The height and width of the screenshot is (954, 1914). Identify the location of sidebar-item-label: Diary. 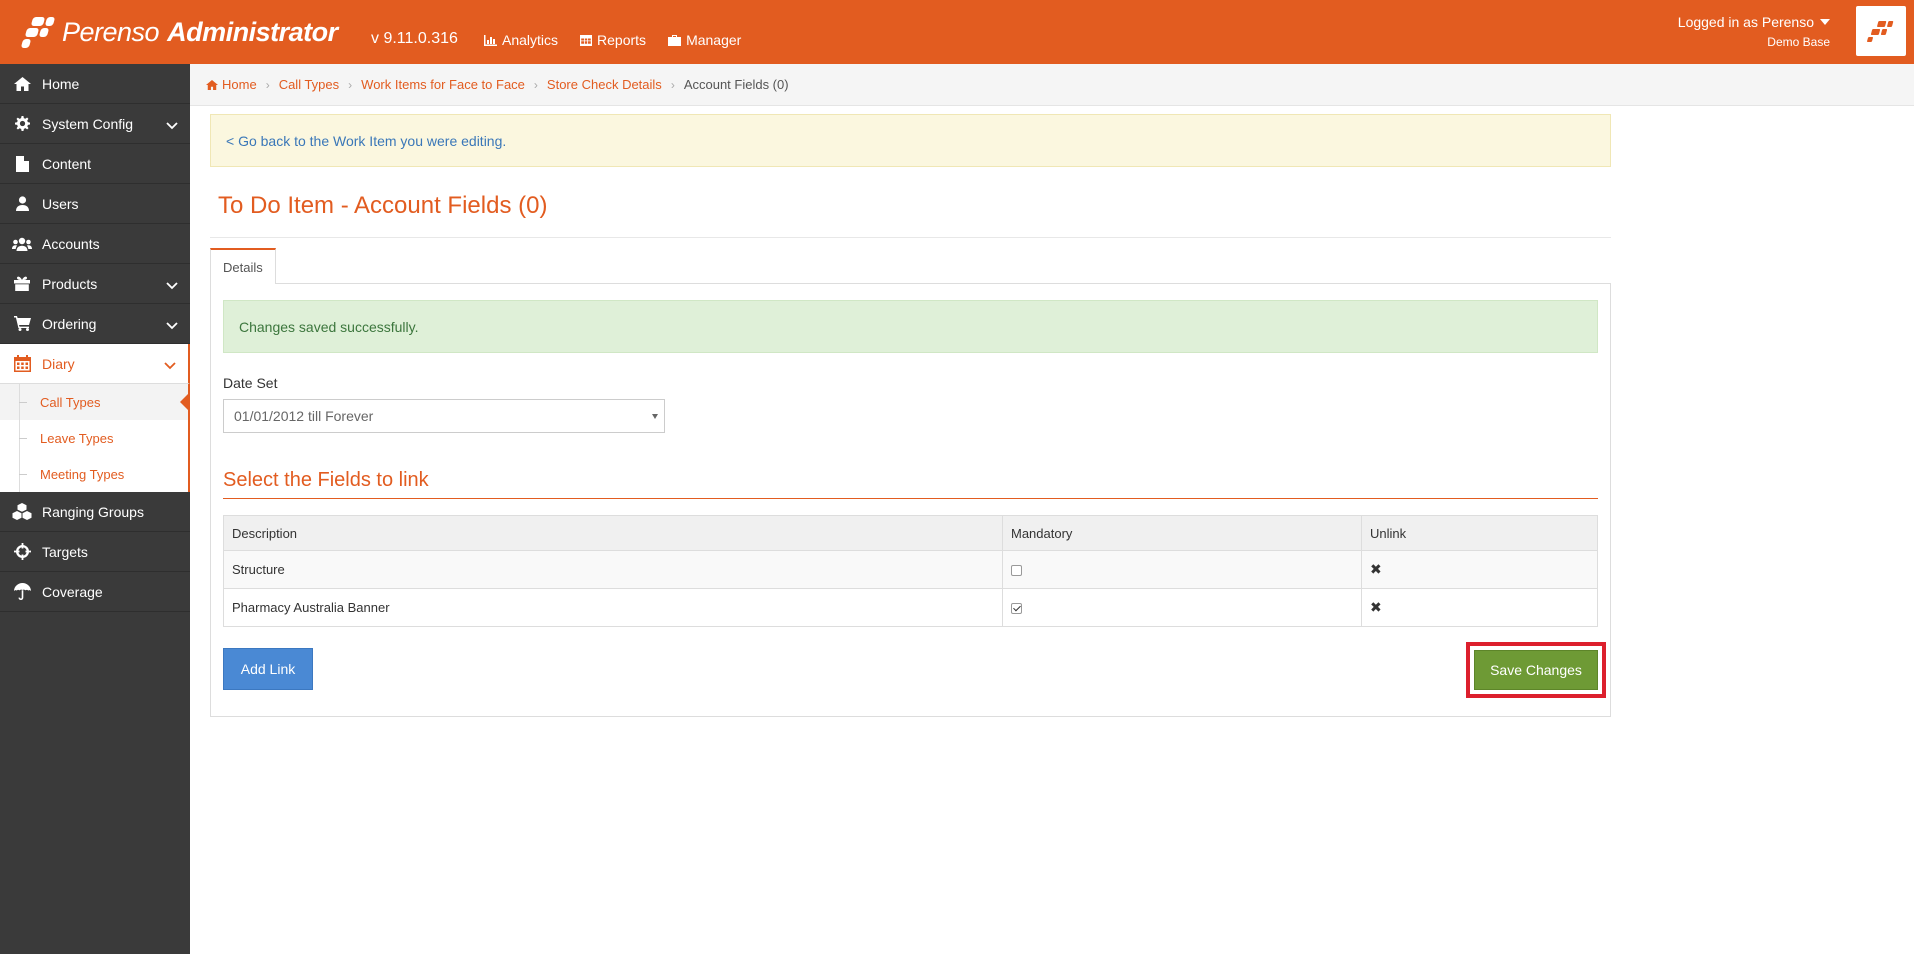
(58, 363).